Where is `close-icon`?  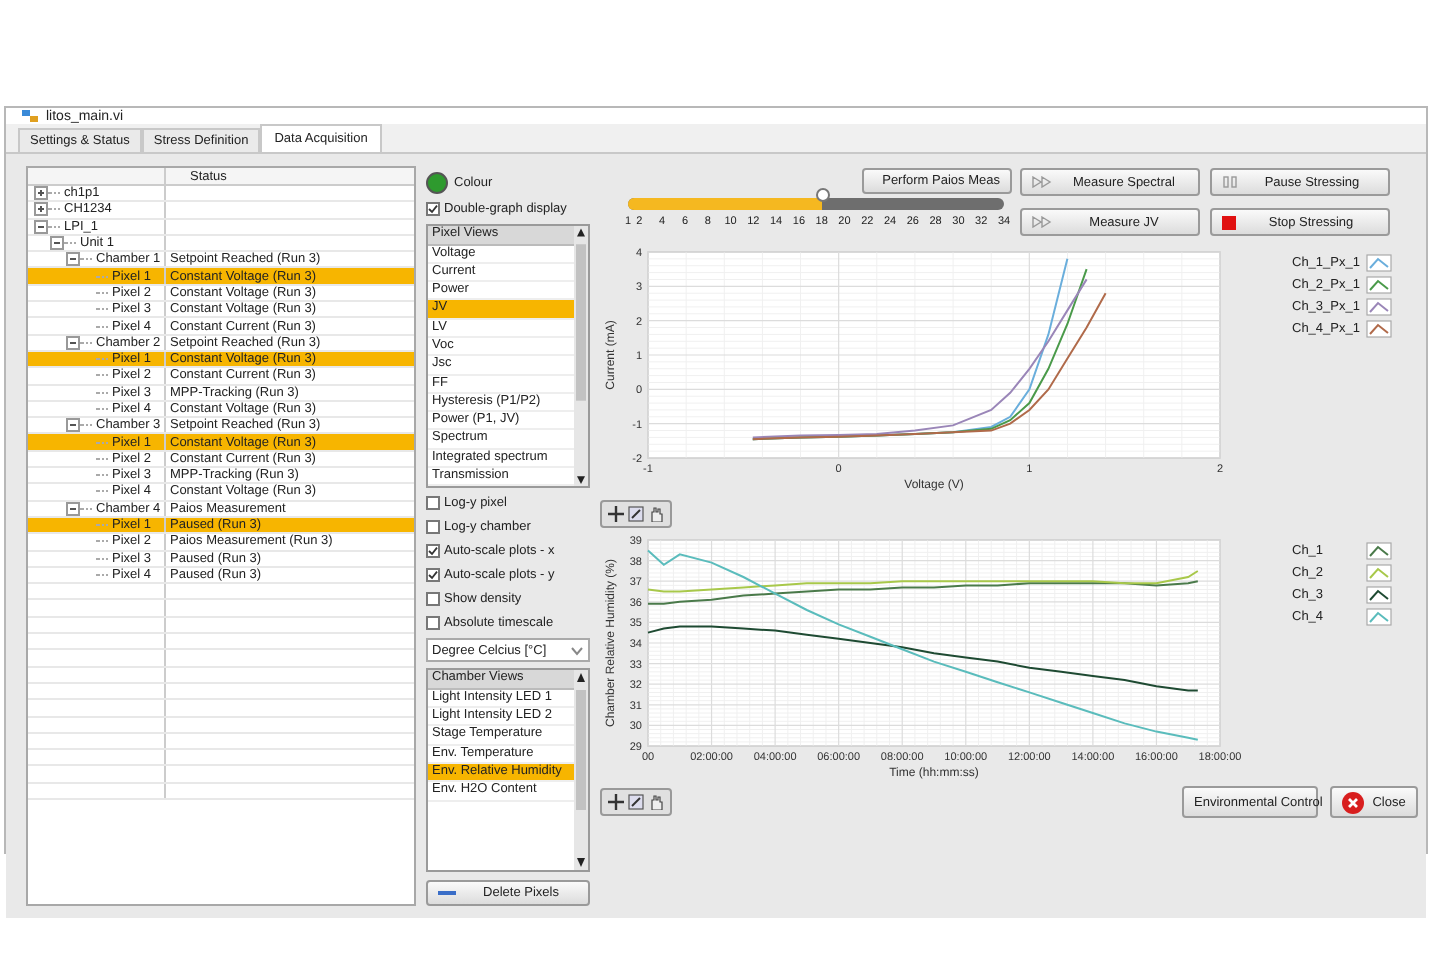
close-icon is located at coordinates (1353, 802).